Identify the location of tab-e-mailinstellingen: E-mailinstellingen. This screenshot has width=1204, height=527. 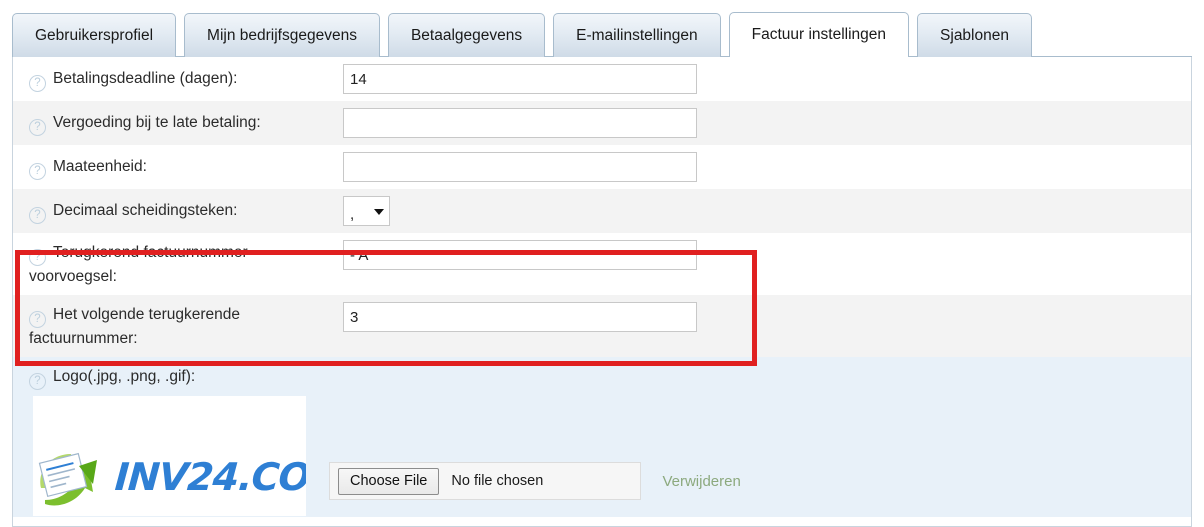
(637, 35).